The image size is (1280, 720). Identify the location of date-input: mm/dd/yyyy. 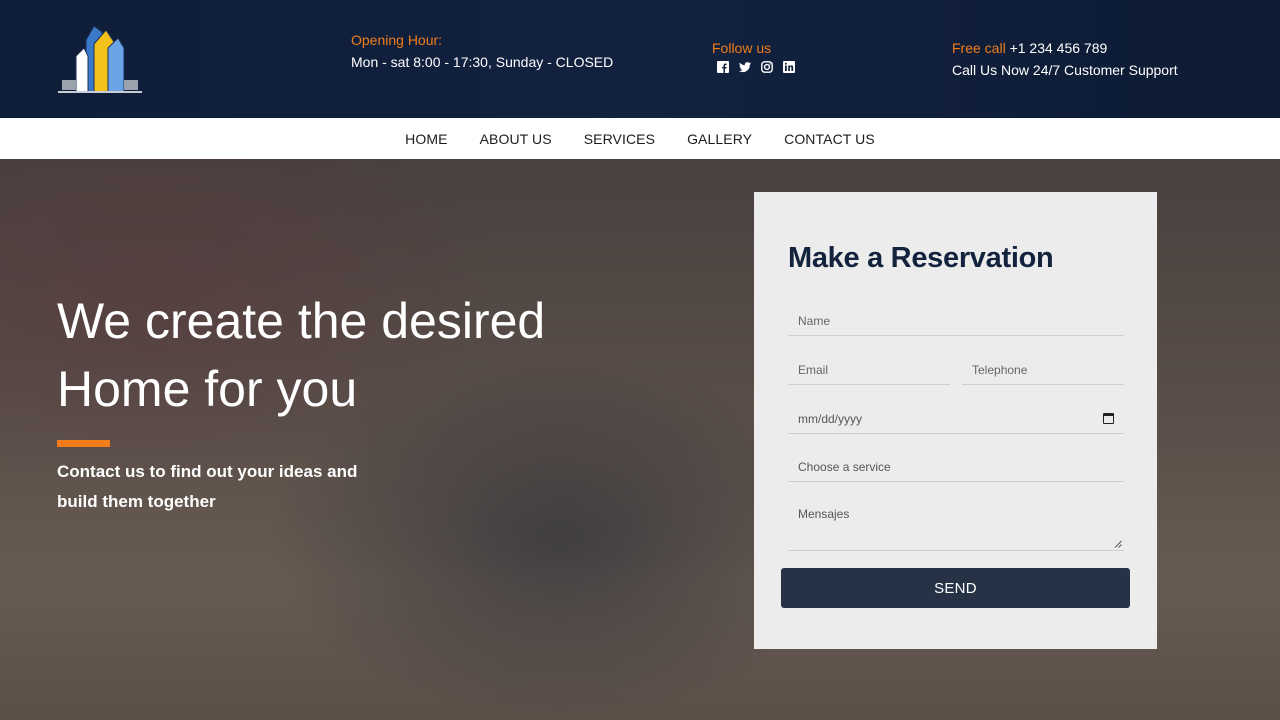
(956, 419).